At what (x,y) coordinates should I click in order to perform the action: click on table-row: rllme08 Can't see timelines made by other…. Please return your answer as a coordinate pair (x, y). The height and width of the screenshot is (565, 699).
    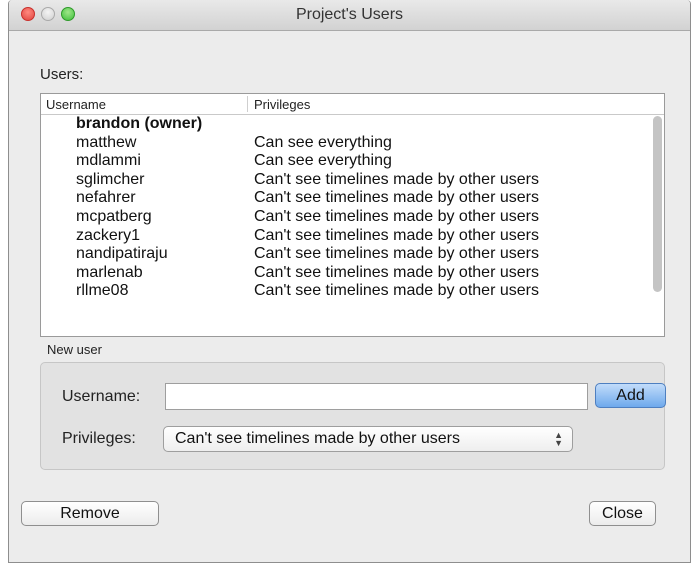
    Looking at the image, I should click on (344, 291).